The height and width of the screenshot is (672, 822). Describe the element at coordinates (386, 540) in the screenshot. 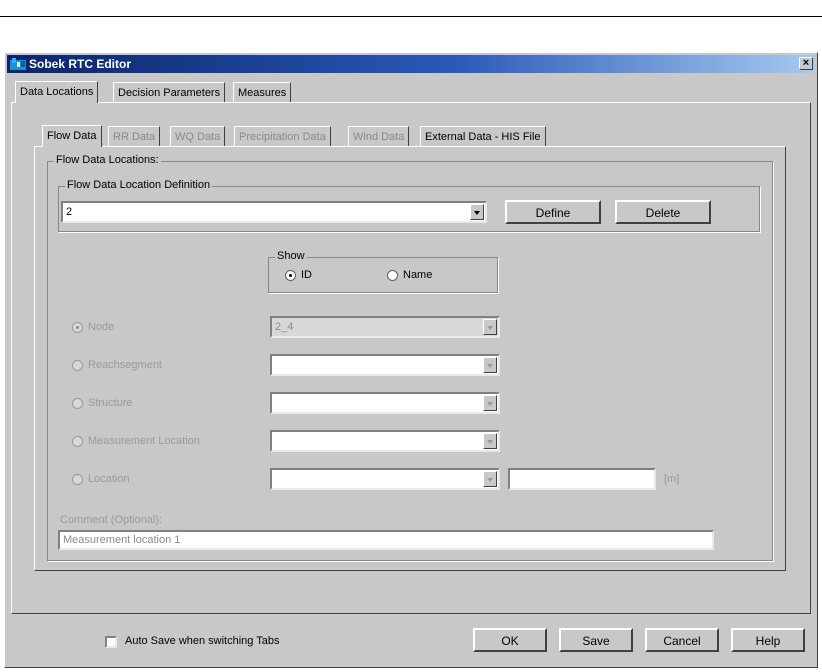

I see `comment-input: Measurement location 1` at that location.